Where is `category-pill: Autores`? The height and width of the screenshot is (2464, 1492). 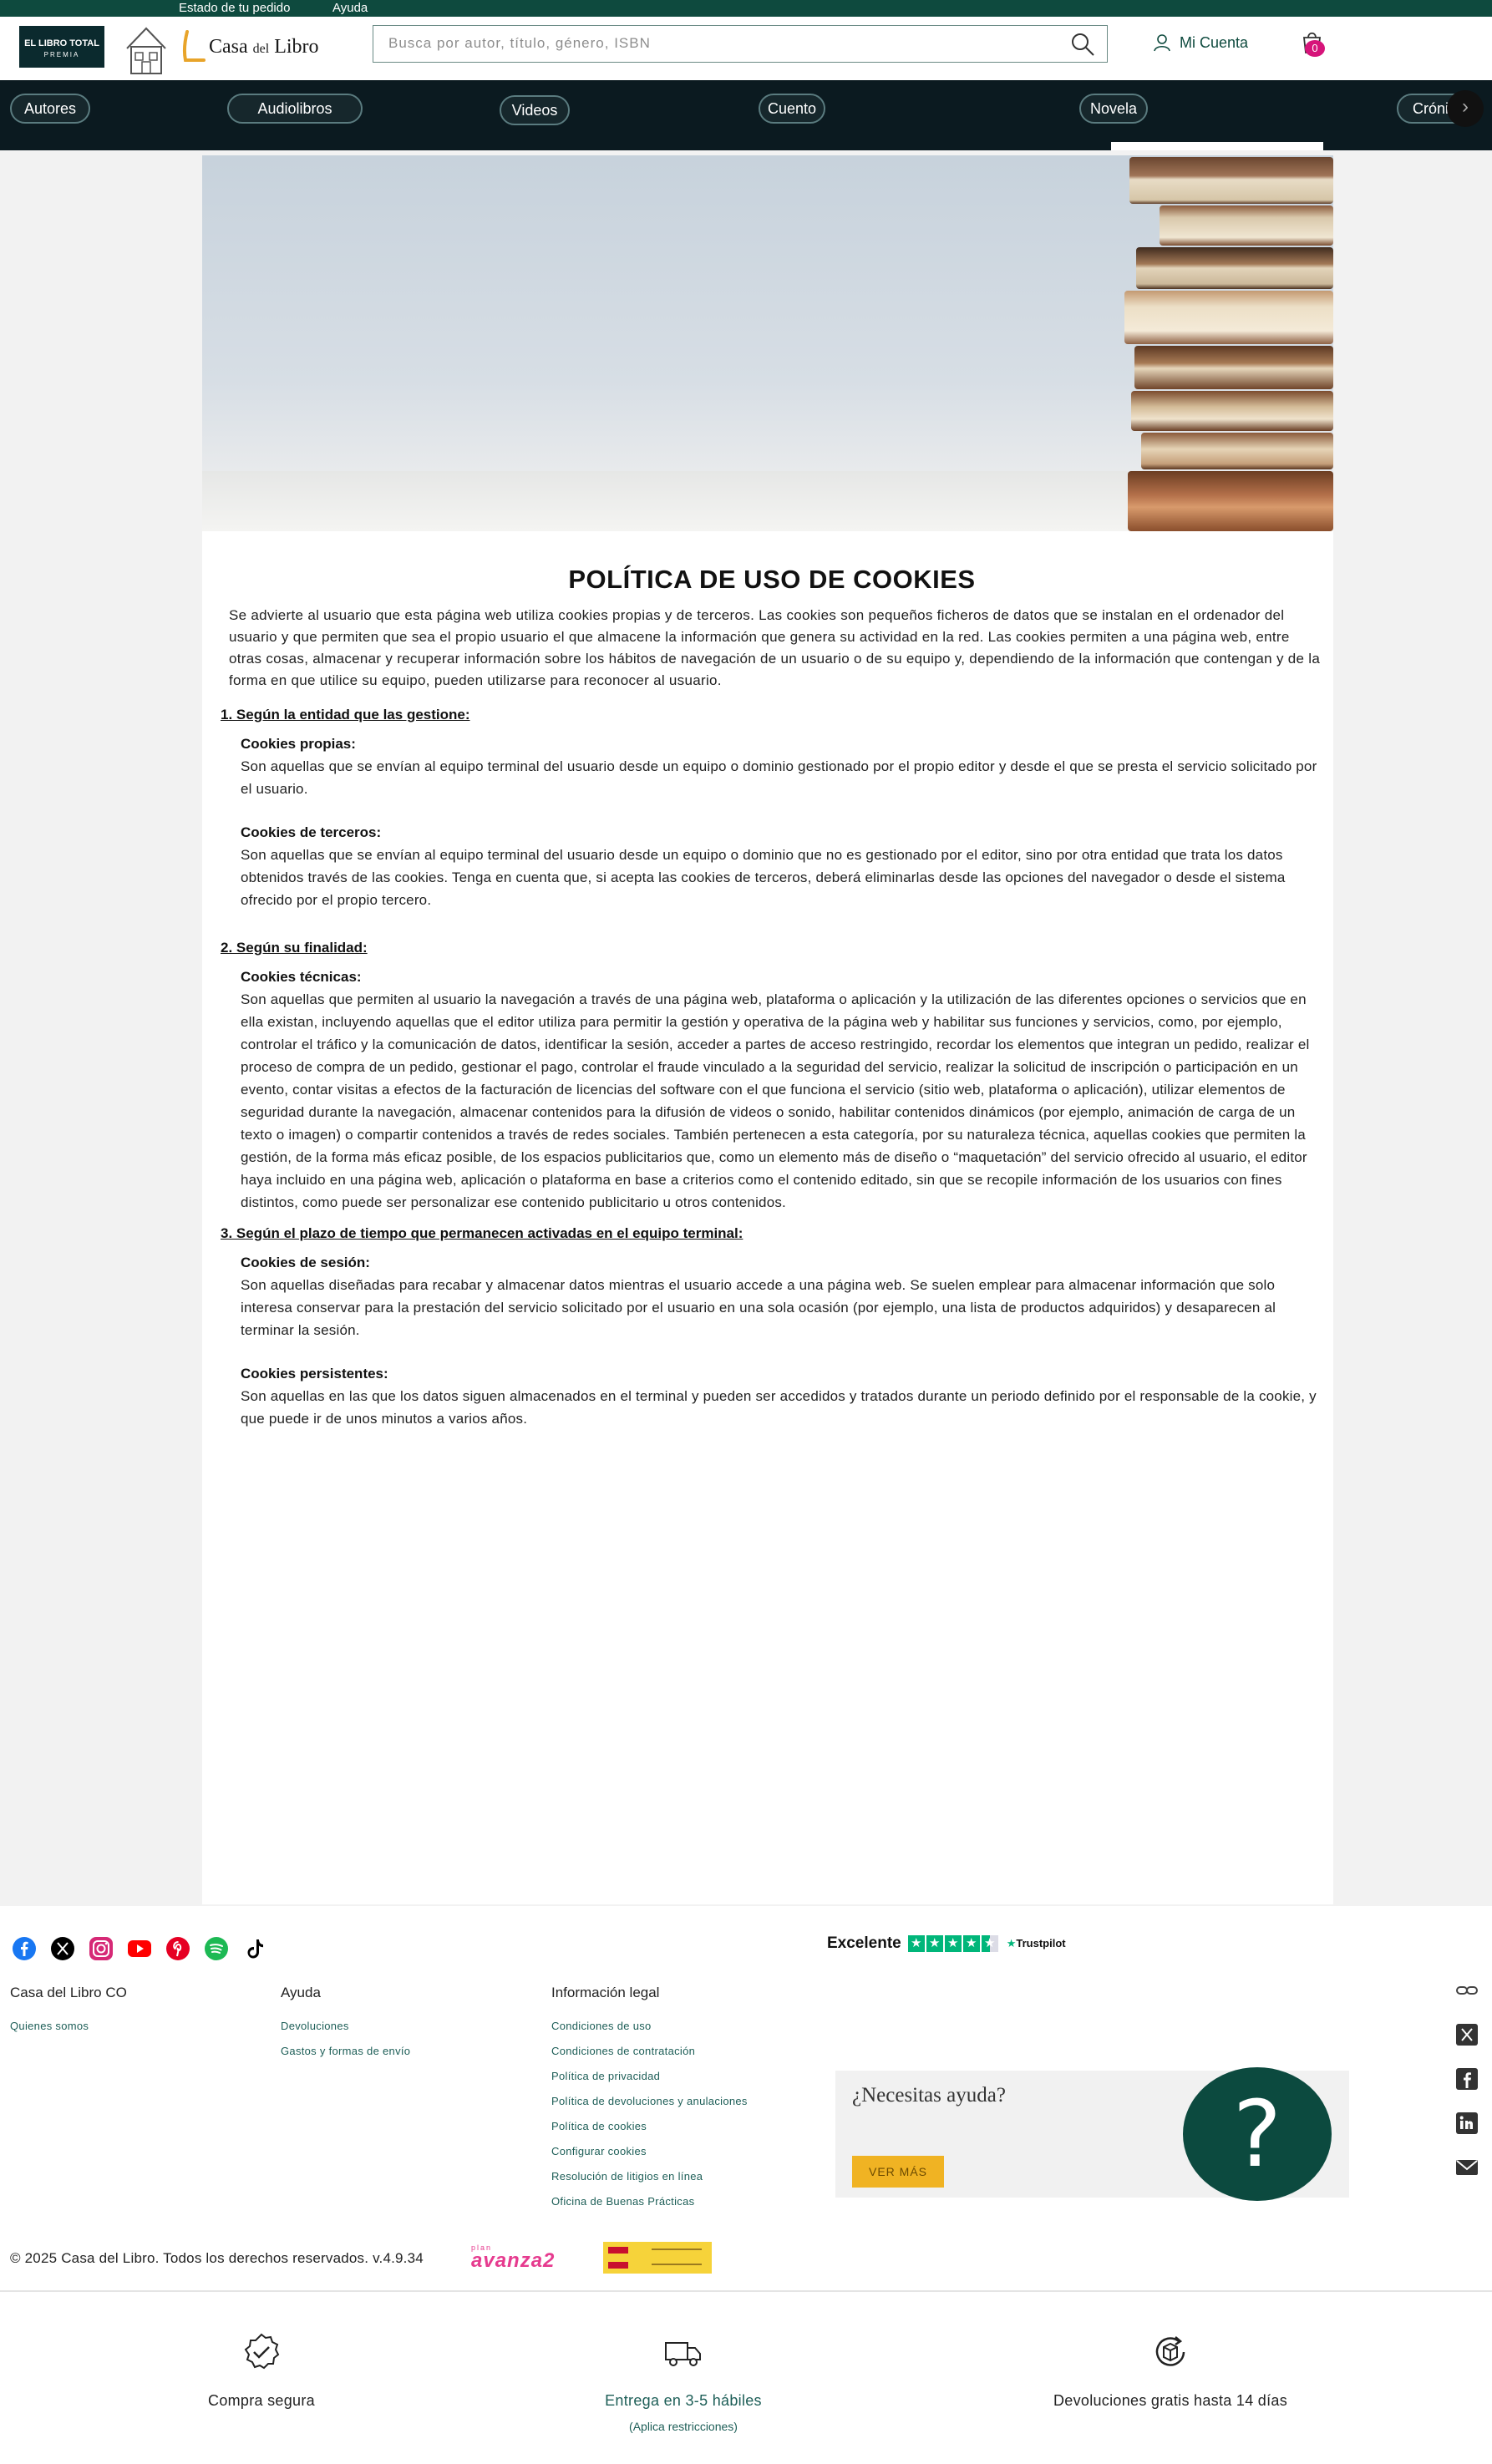
category-pill: Autores is located at coordinates (50, 109).